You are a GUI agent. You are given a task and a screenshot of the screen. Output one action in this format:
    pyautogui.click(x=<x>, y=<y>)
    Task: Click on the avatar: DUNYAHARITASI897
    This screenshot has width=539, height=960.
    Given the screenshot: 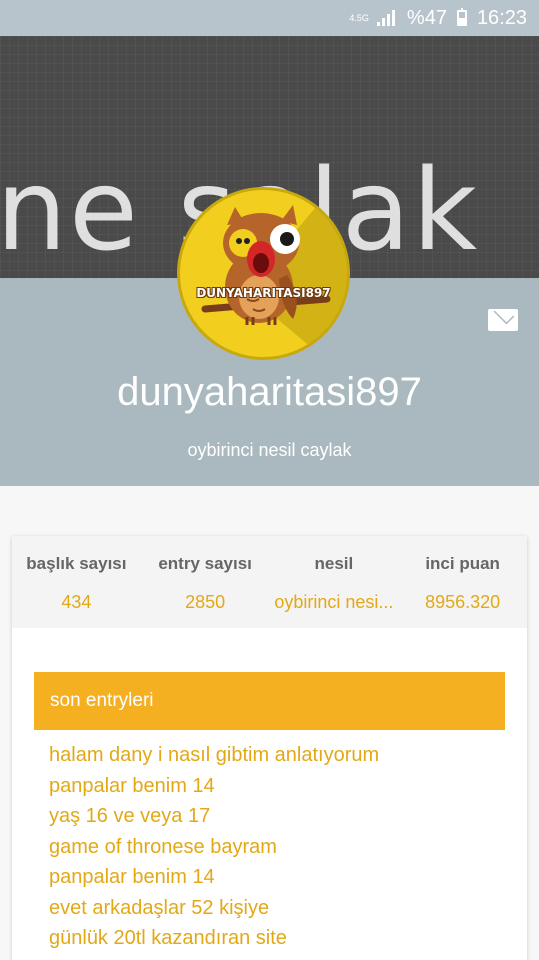 What is the action you would take?
    pyautogui.click(x=263, y=273)
    